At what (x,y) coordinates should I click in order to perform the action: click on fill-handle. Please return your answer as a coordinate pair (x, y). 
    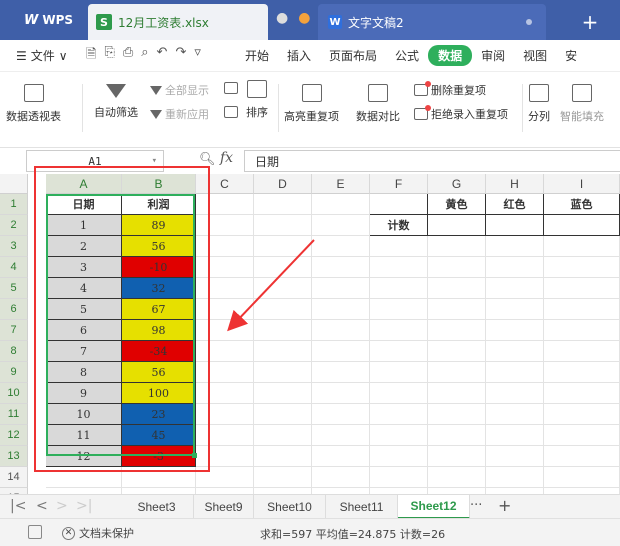
    Looking at the image, I should click on (194, 455).